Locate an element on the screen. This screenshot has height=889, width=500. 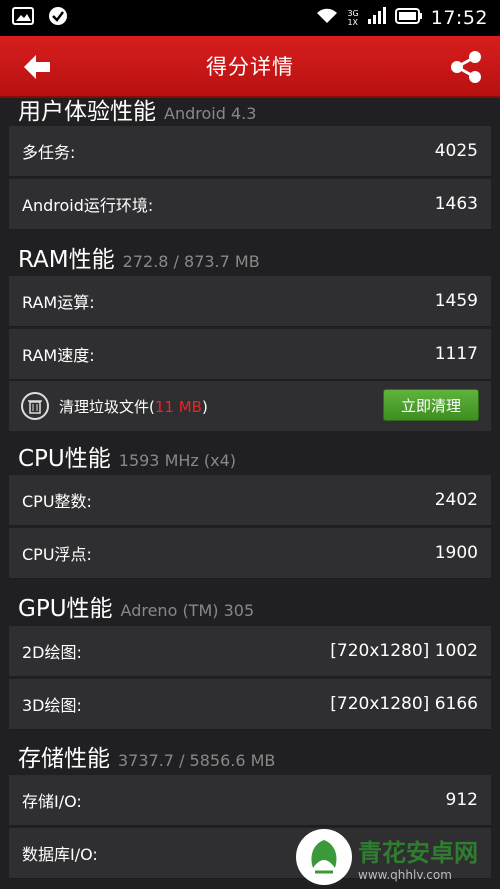
status-bar: 3G 1X 17:52 is located at coordinates (250, 18).